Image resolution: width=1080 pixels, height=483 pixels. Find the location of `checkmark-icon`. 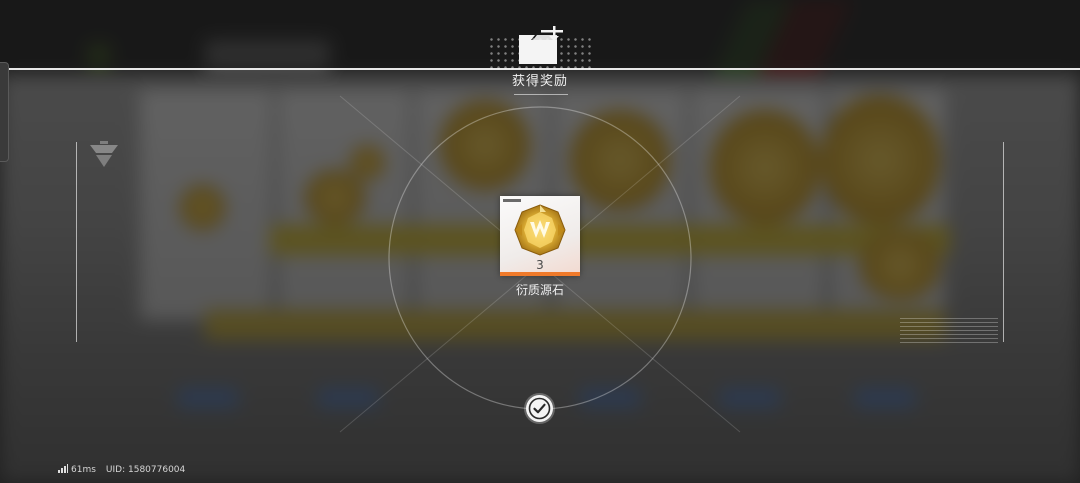

checkmark-icon is located at coordinates (539, 408).